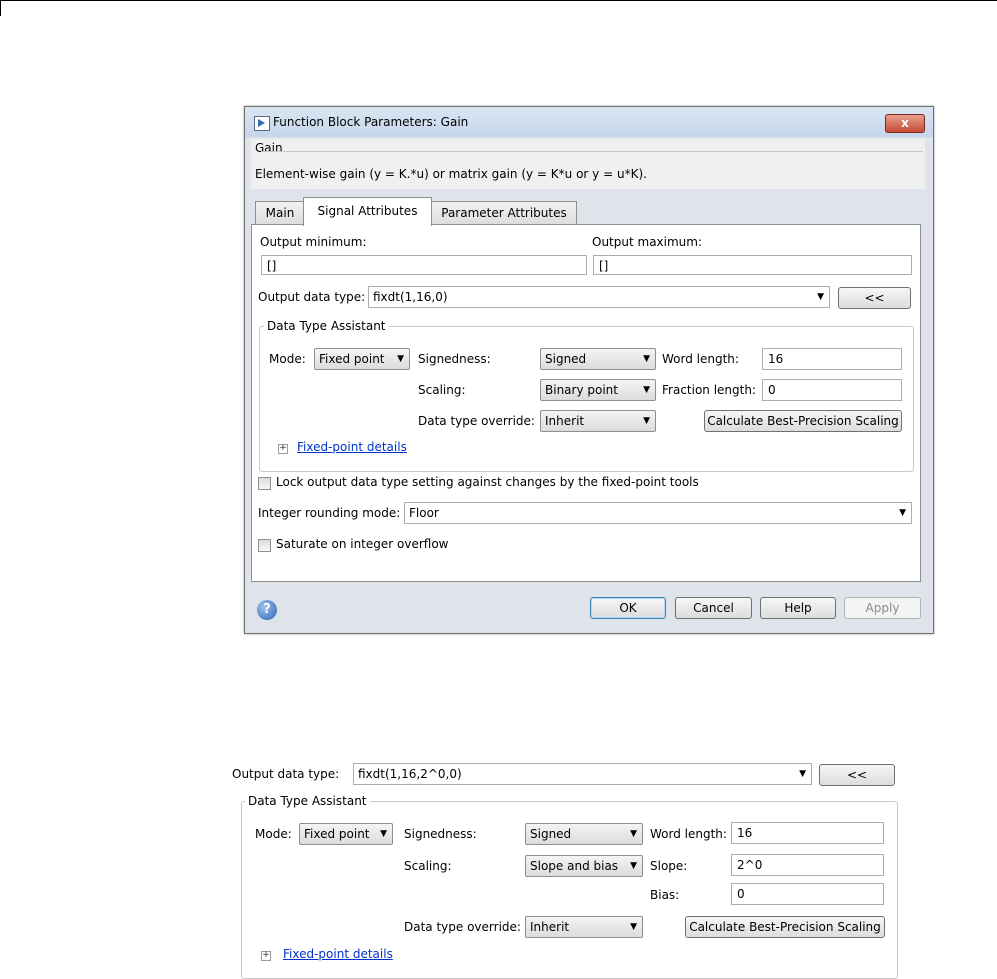  What do you see at coordinates (329, 513) in the screenshot?
I see `integer-rounding-label: Integer rounding mode:` at bounding box center [329, 513].